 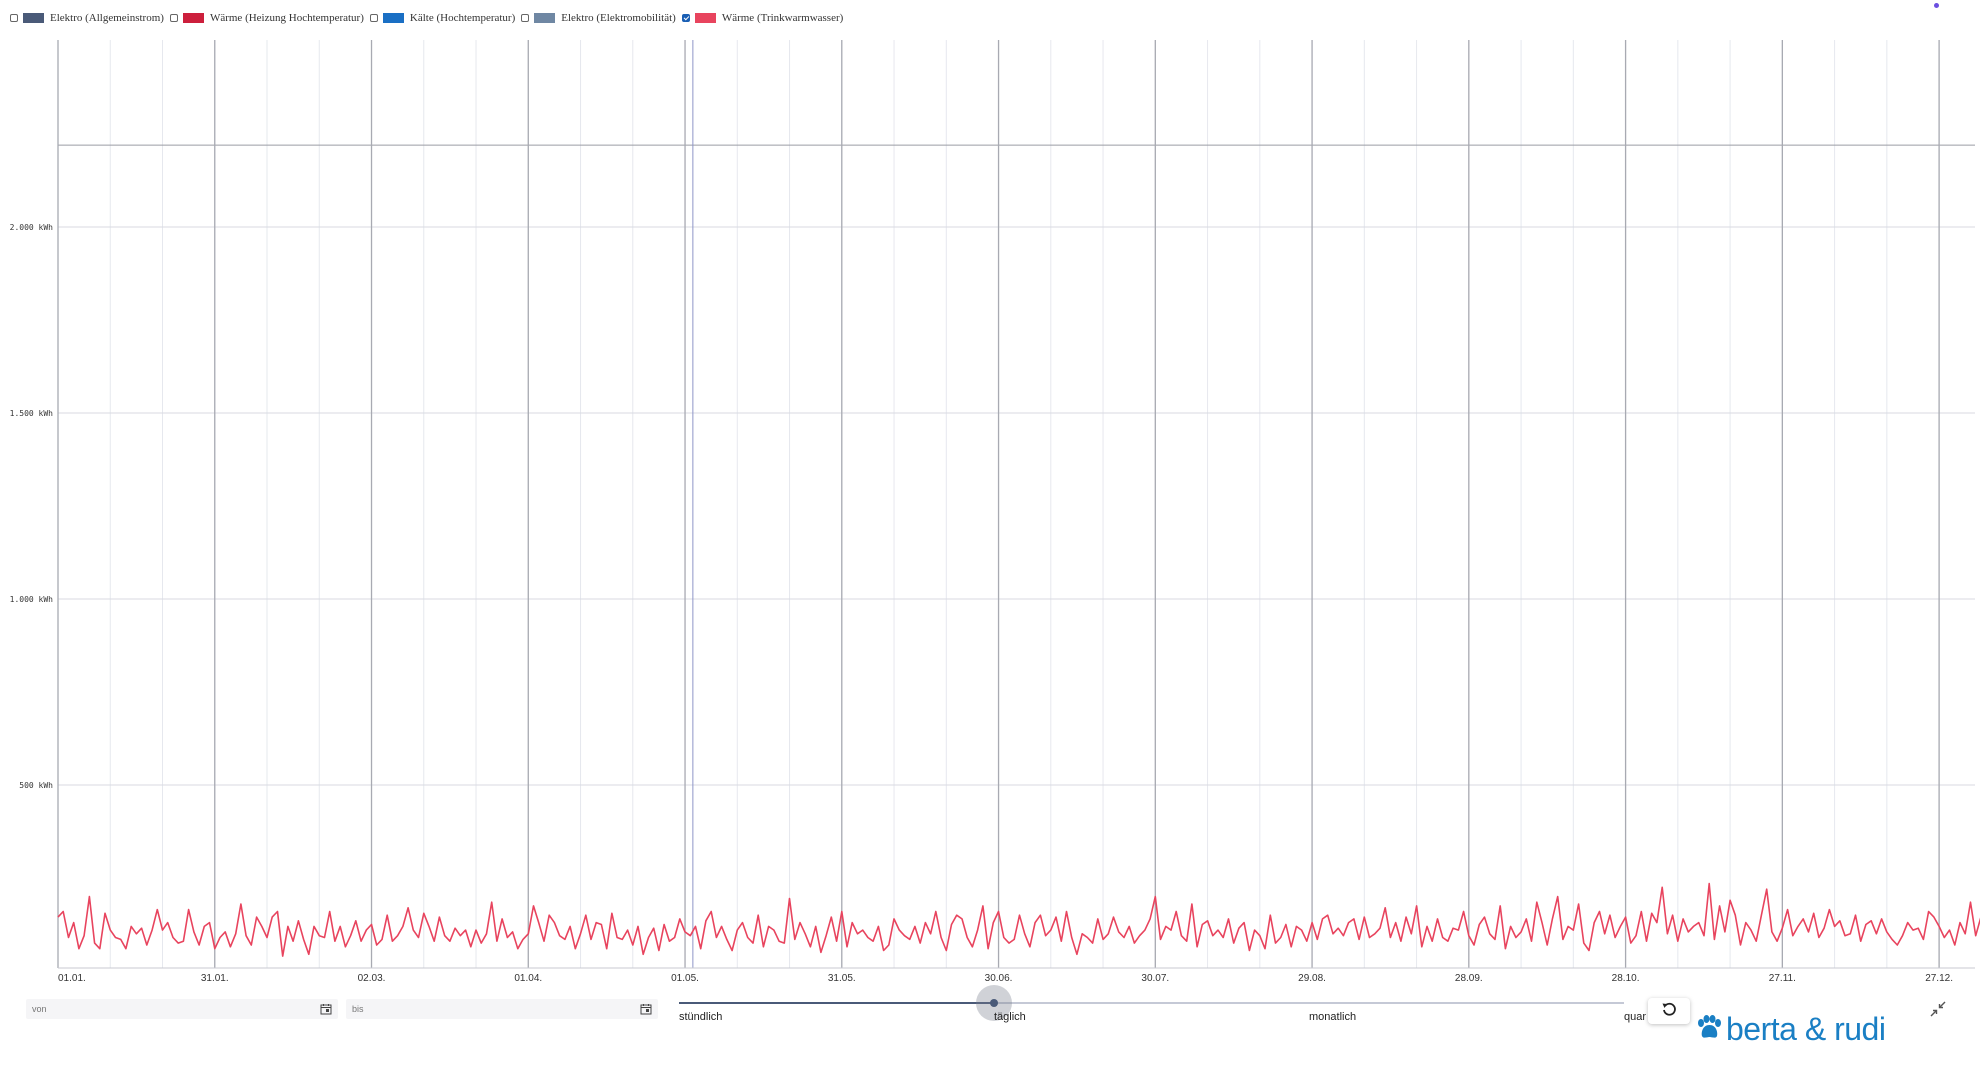 I want to click on date-from-input, so click(x=172, y=1009).